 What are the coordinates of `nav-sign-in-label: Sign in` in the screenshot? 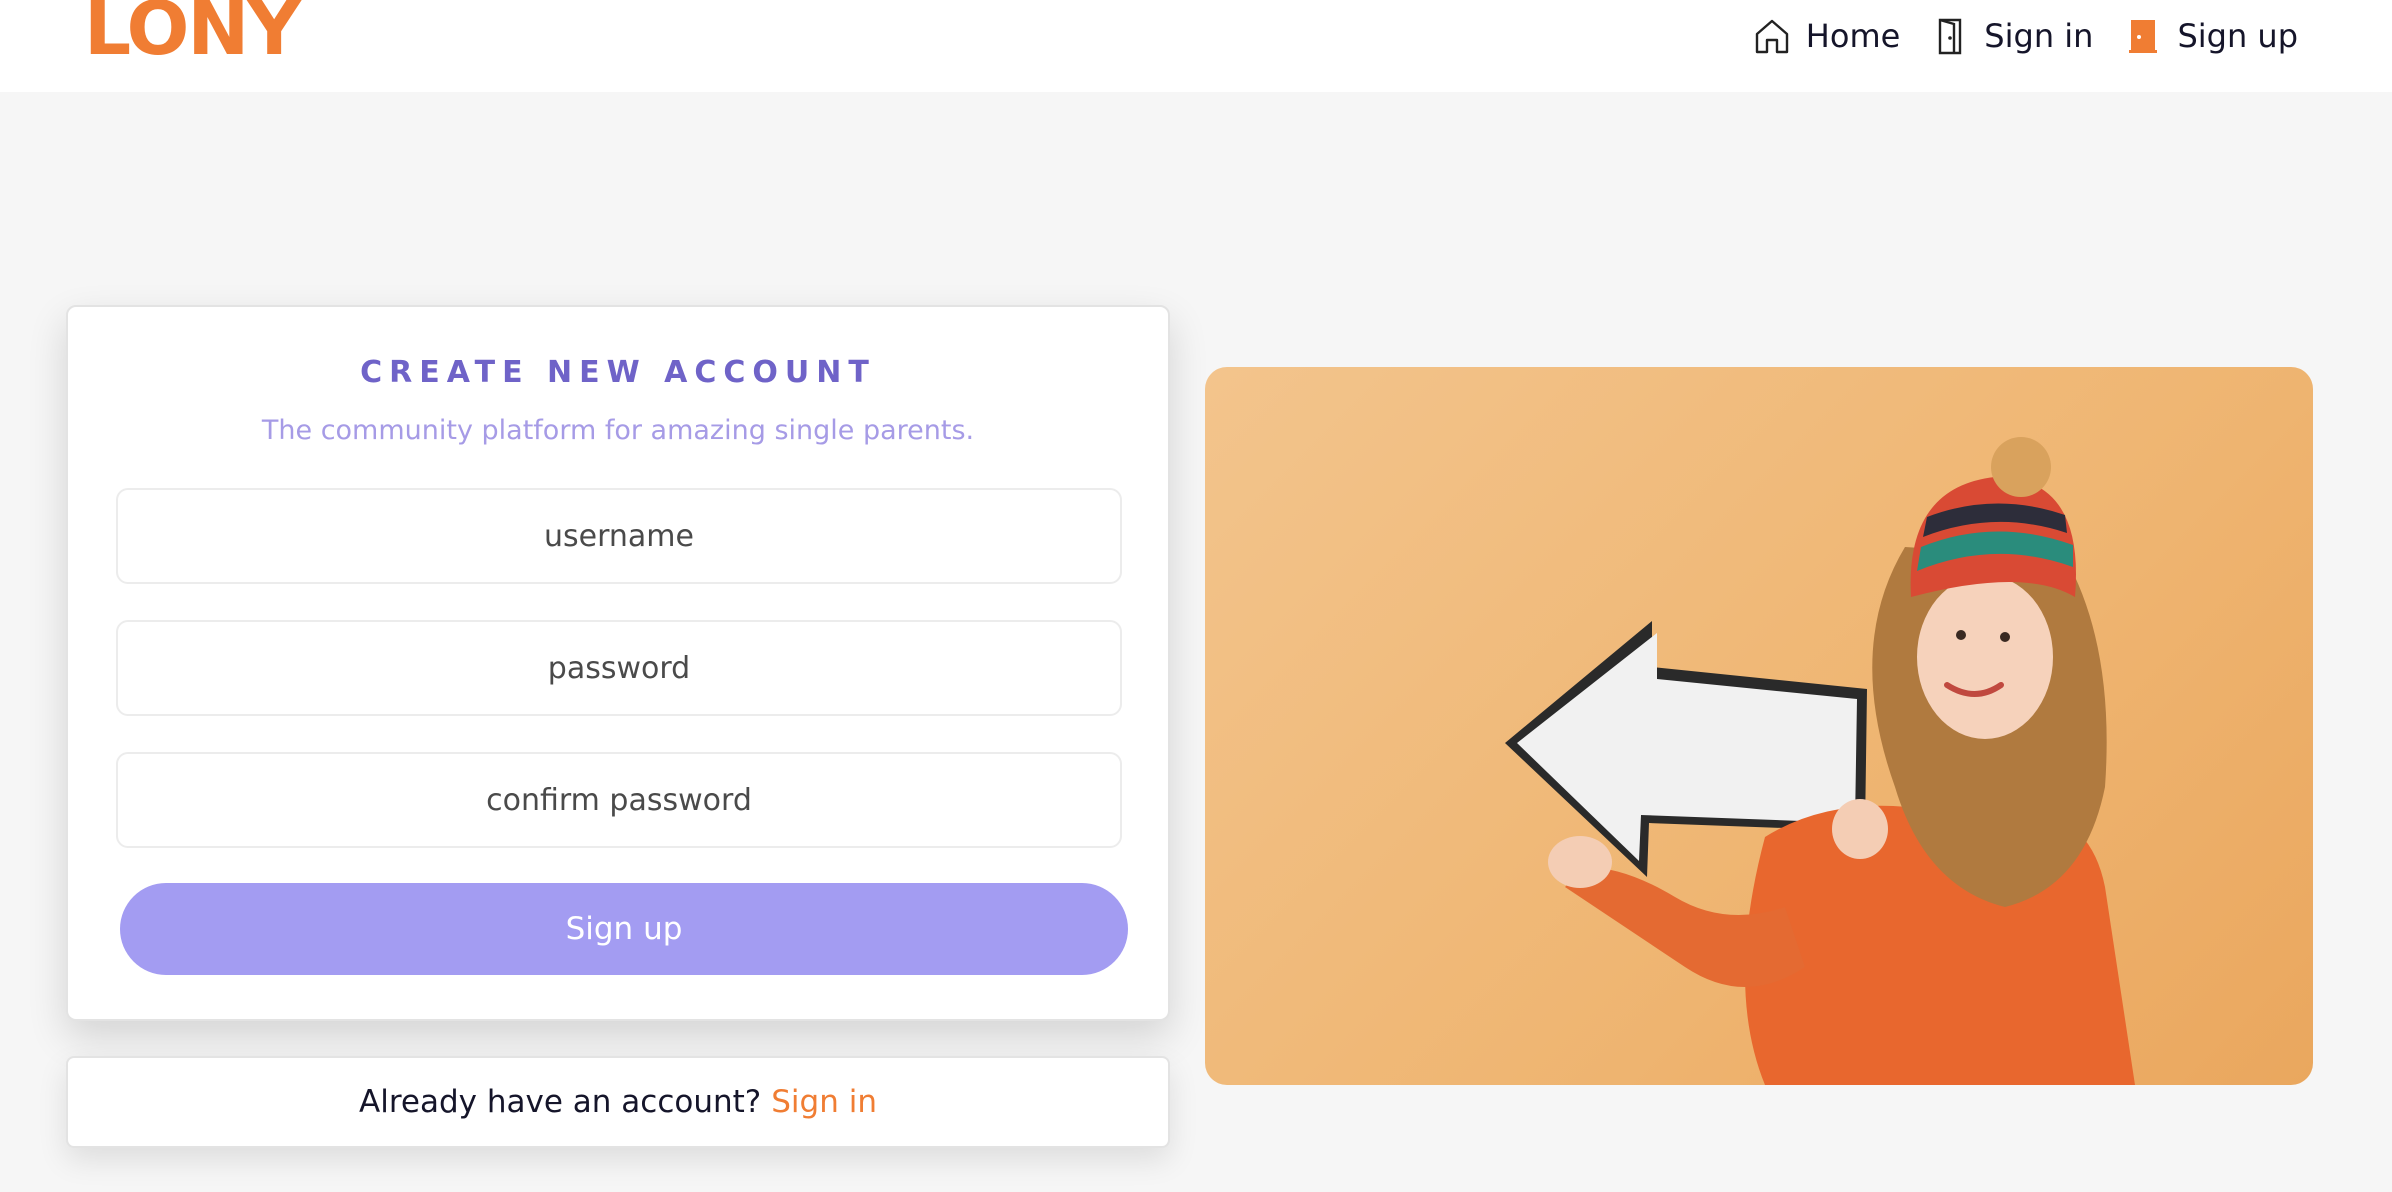 It's located at (2039, 36).